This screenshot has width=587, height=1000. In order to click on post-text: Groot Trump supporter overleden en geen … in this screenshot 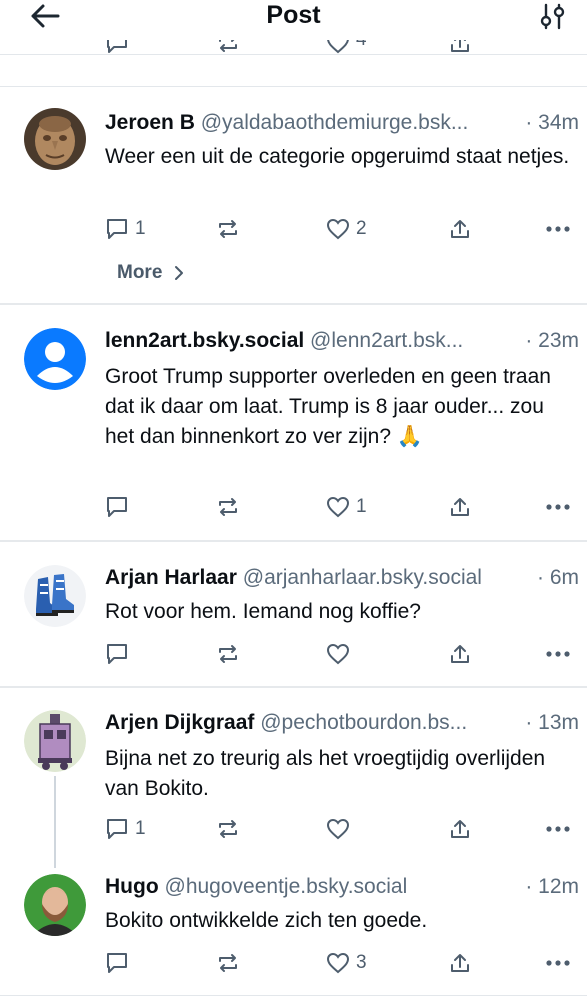, I will do `click(328, 406)`.